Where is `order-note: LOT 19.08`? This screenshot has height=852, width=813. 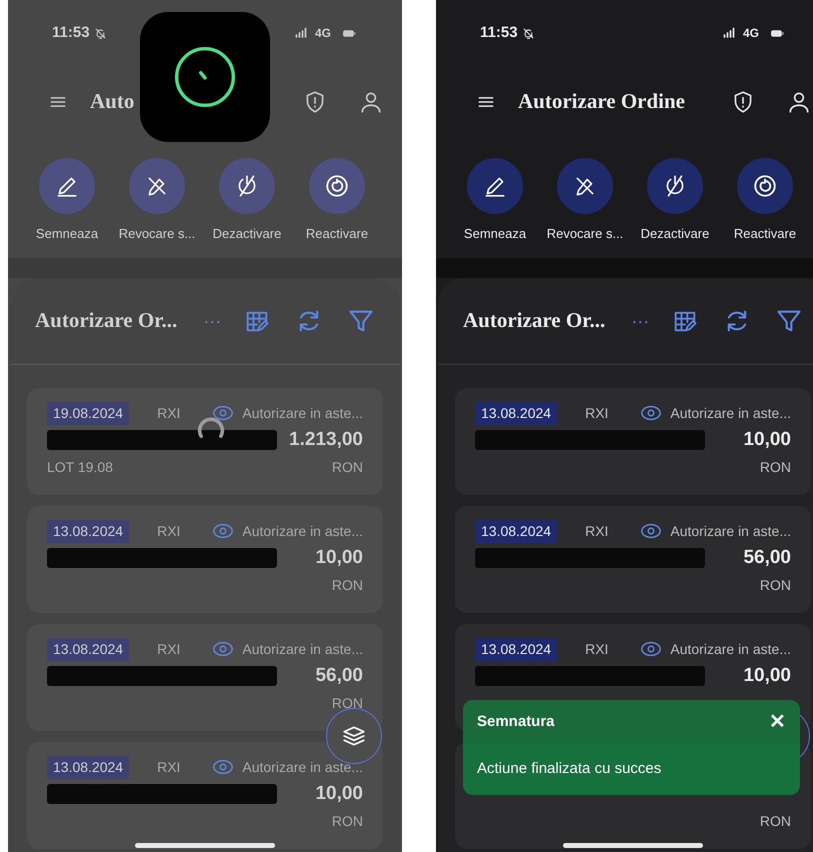
order-note: LOT 19.08 is located at coordinates (80, 467).